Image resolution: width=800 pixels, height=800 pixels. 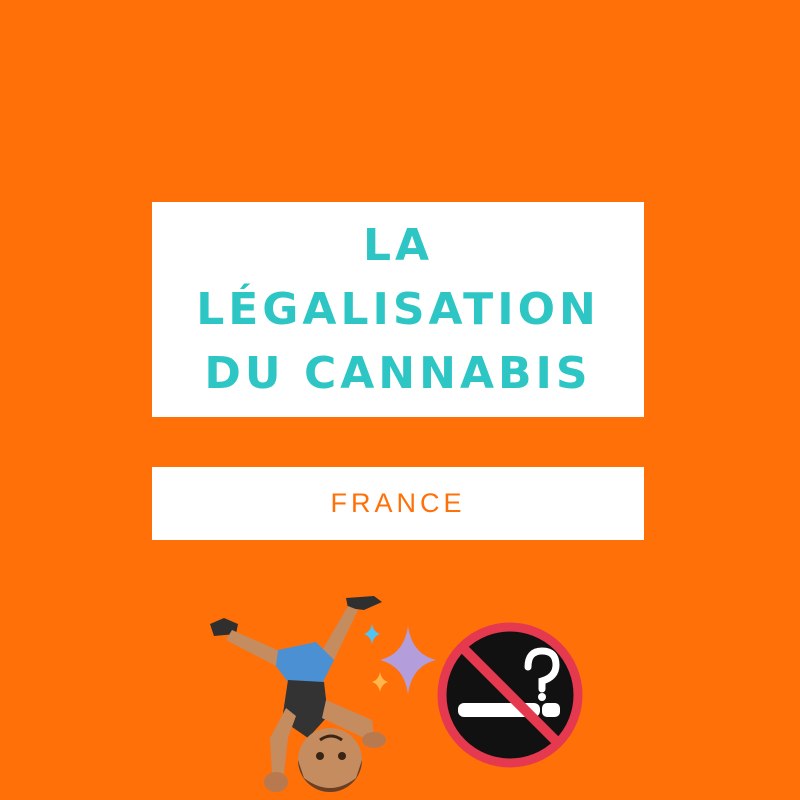 I want to click on no-smoking-icon, so click(x=510, y=695).